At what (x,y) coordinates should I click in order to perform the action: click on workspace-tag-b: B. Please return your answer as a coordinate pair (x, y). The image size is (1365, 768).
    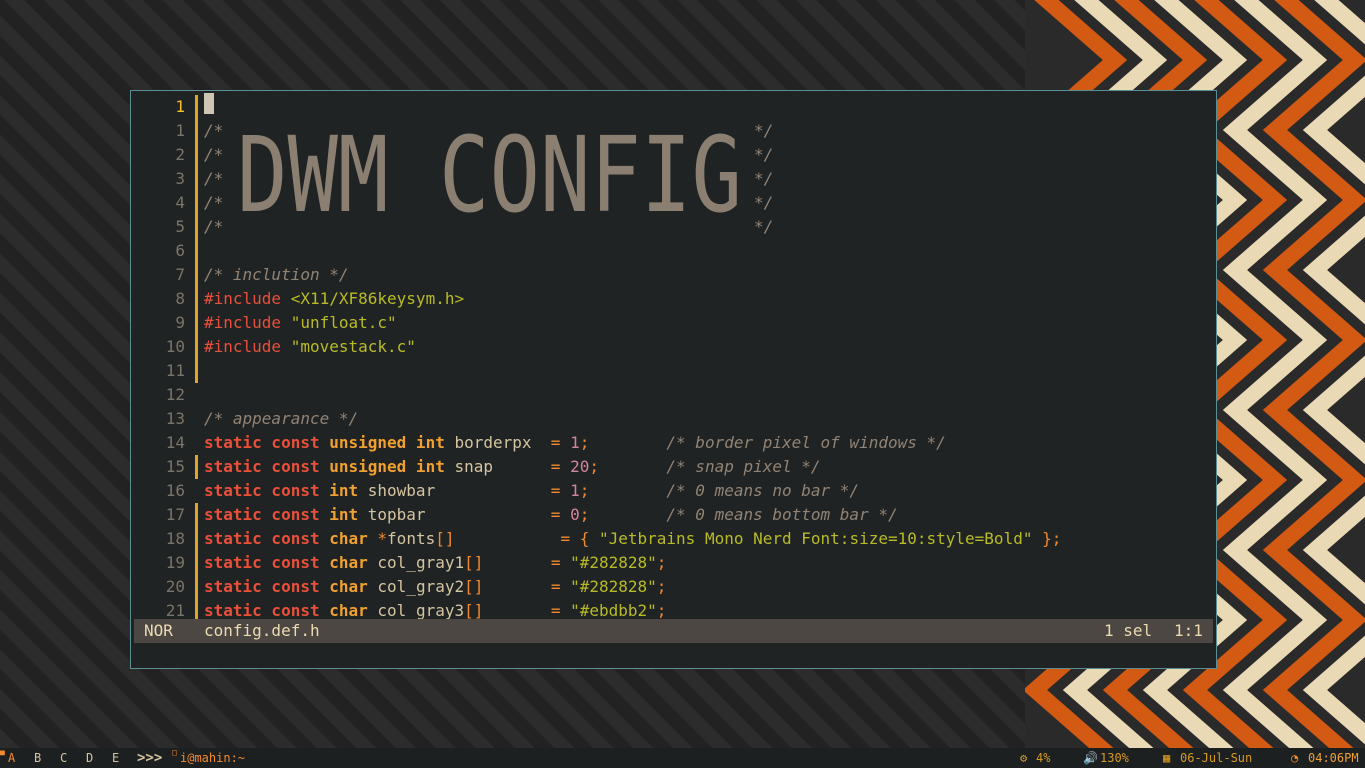
    Looking at the image, I should click on (37, 758).